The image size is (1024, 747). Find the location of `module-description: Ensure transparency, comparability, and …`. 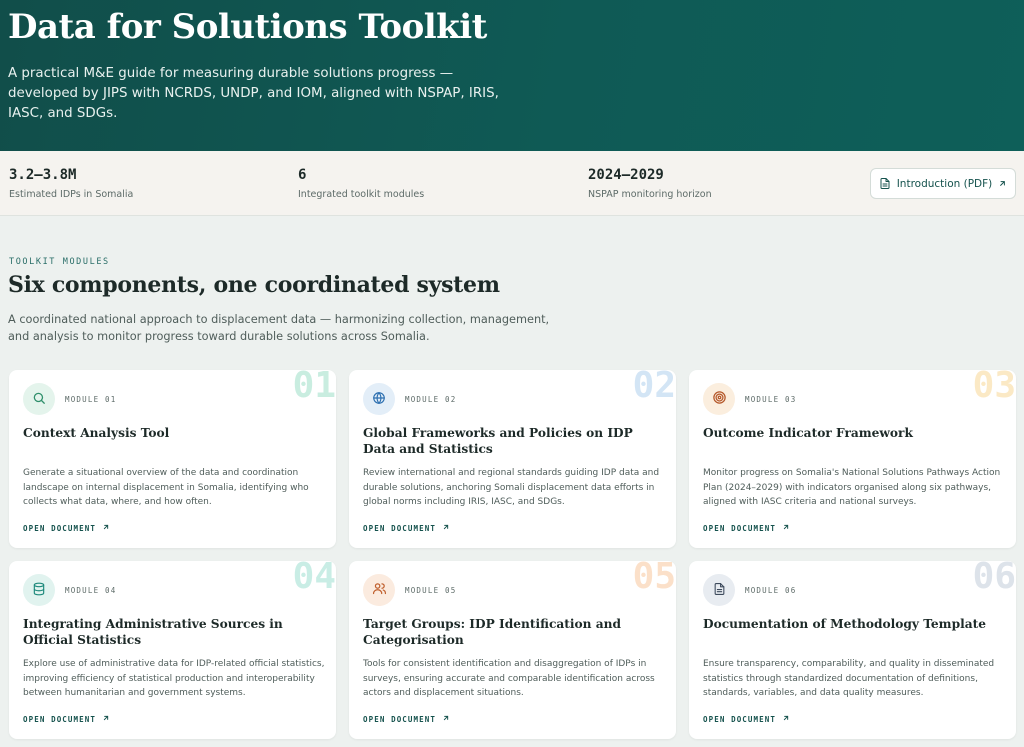

module-description: Ensure transparency, comparability, and … is located at coordinates (849, 678).